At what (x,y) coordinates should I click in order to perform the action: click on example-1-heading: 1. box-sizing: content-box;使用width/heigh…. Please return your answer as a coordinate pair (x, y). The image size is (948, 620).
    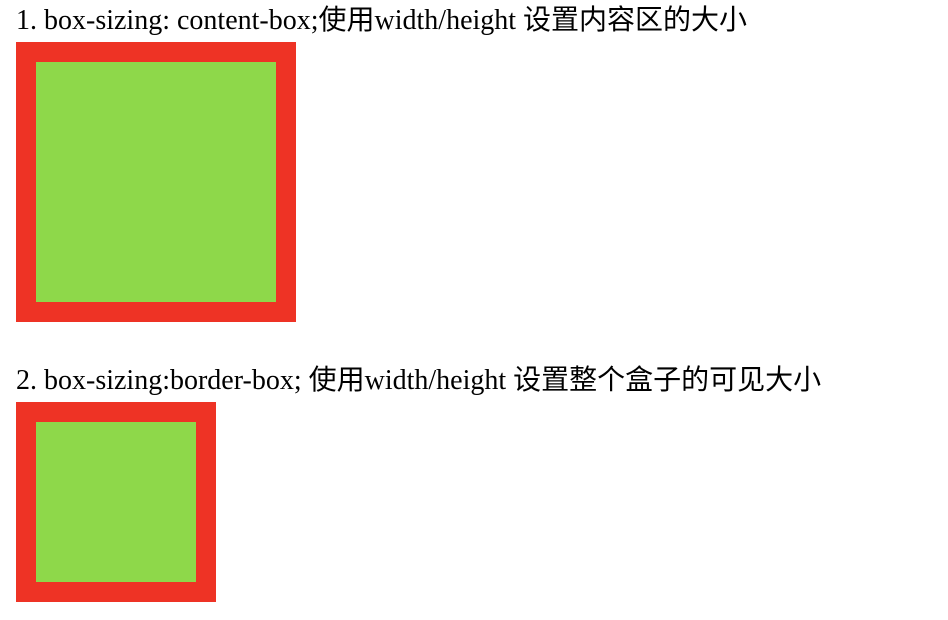
    Looking at the image, I should click on (382, 20).